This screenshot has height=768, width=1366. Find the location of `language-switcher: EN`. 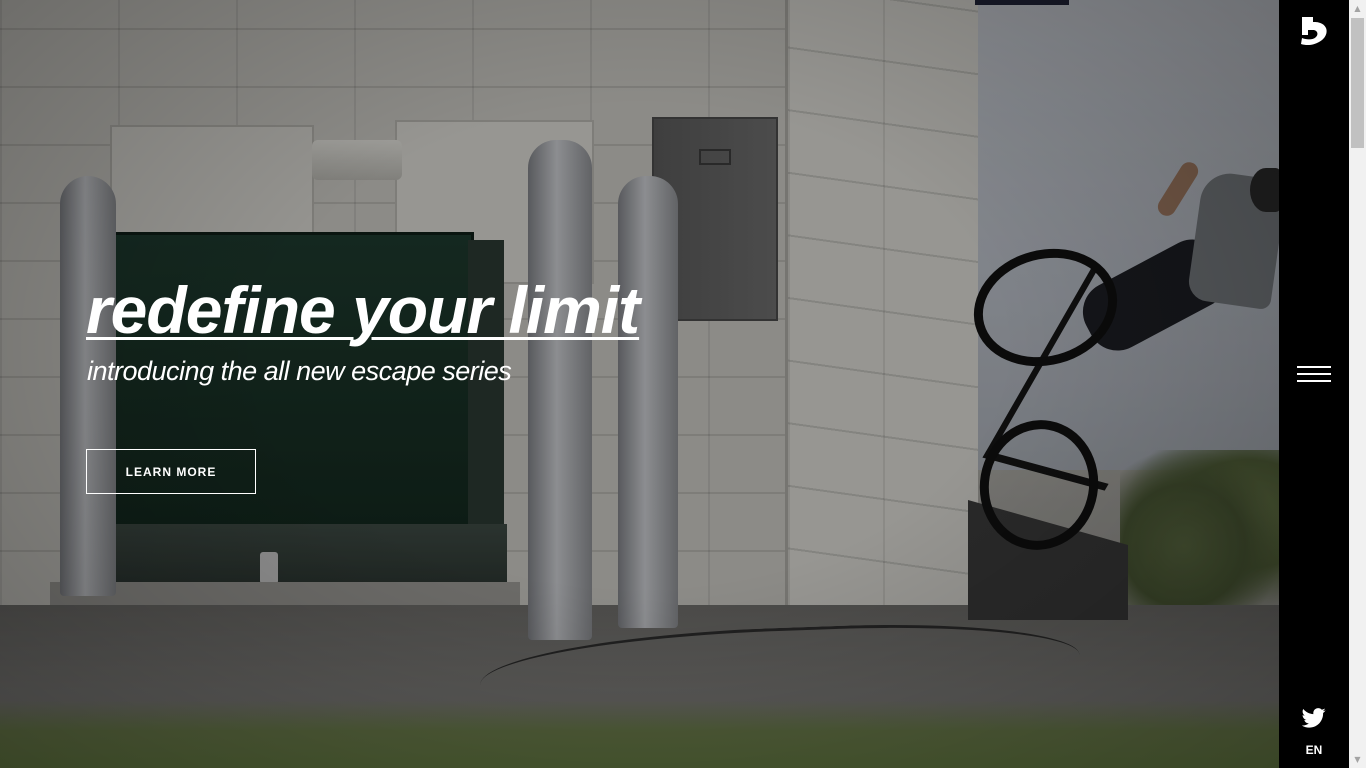

language-switcher: EN is located at coordinates (1314, 750).